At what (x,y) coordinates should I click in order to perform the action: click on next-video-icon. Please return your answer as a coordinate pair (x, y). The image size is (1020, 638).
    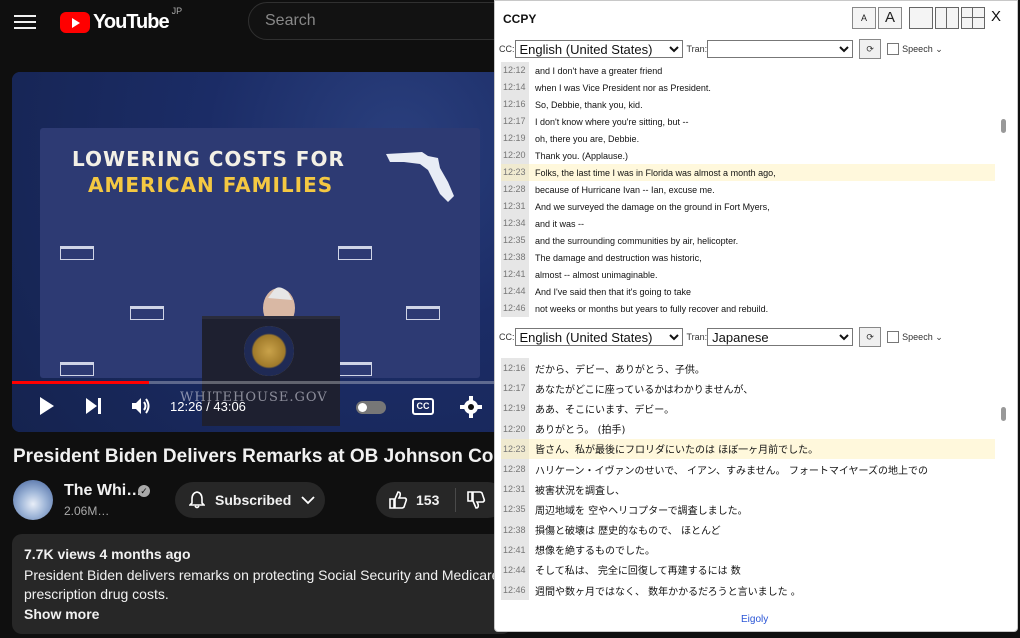
    Looking at the image, I should click on (94, 406).